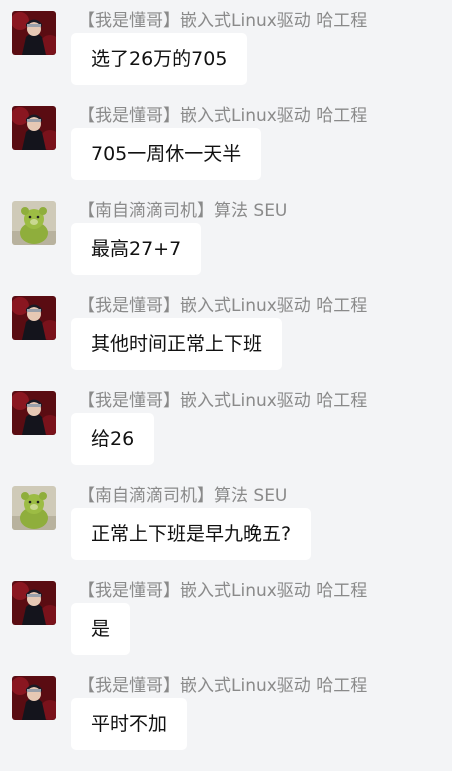 The width and height of the screenshot is (452, 771). What do you see at coordinates (177, 344) in the screenshot?
I see `message-bubble: 其他时间正常上下班` at bounding box center [177, 344].